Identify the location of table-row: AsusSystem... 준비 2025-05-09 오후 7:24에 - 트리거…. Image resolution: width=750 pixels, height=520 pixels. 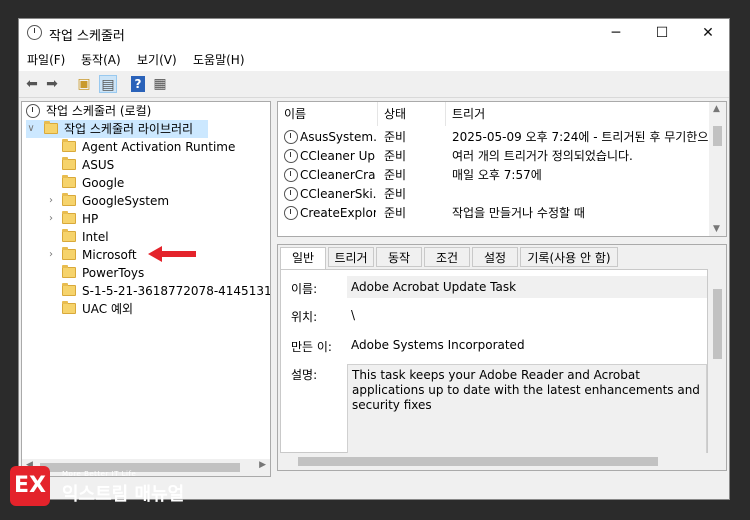
(493, 137).